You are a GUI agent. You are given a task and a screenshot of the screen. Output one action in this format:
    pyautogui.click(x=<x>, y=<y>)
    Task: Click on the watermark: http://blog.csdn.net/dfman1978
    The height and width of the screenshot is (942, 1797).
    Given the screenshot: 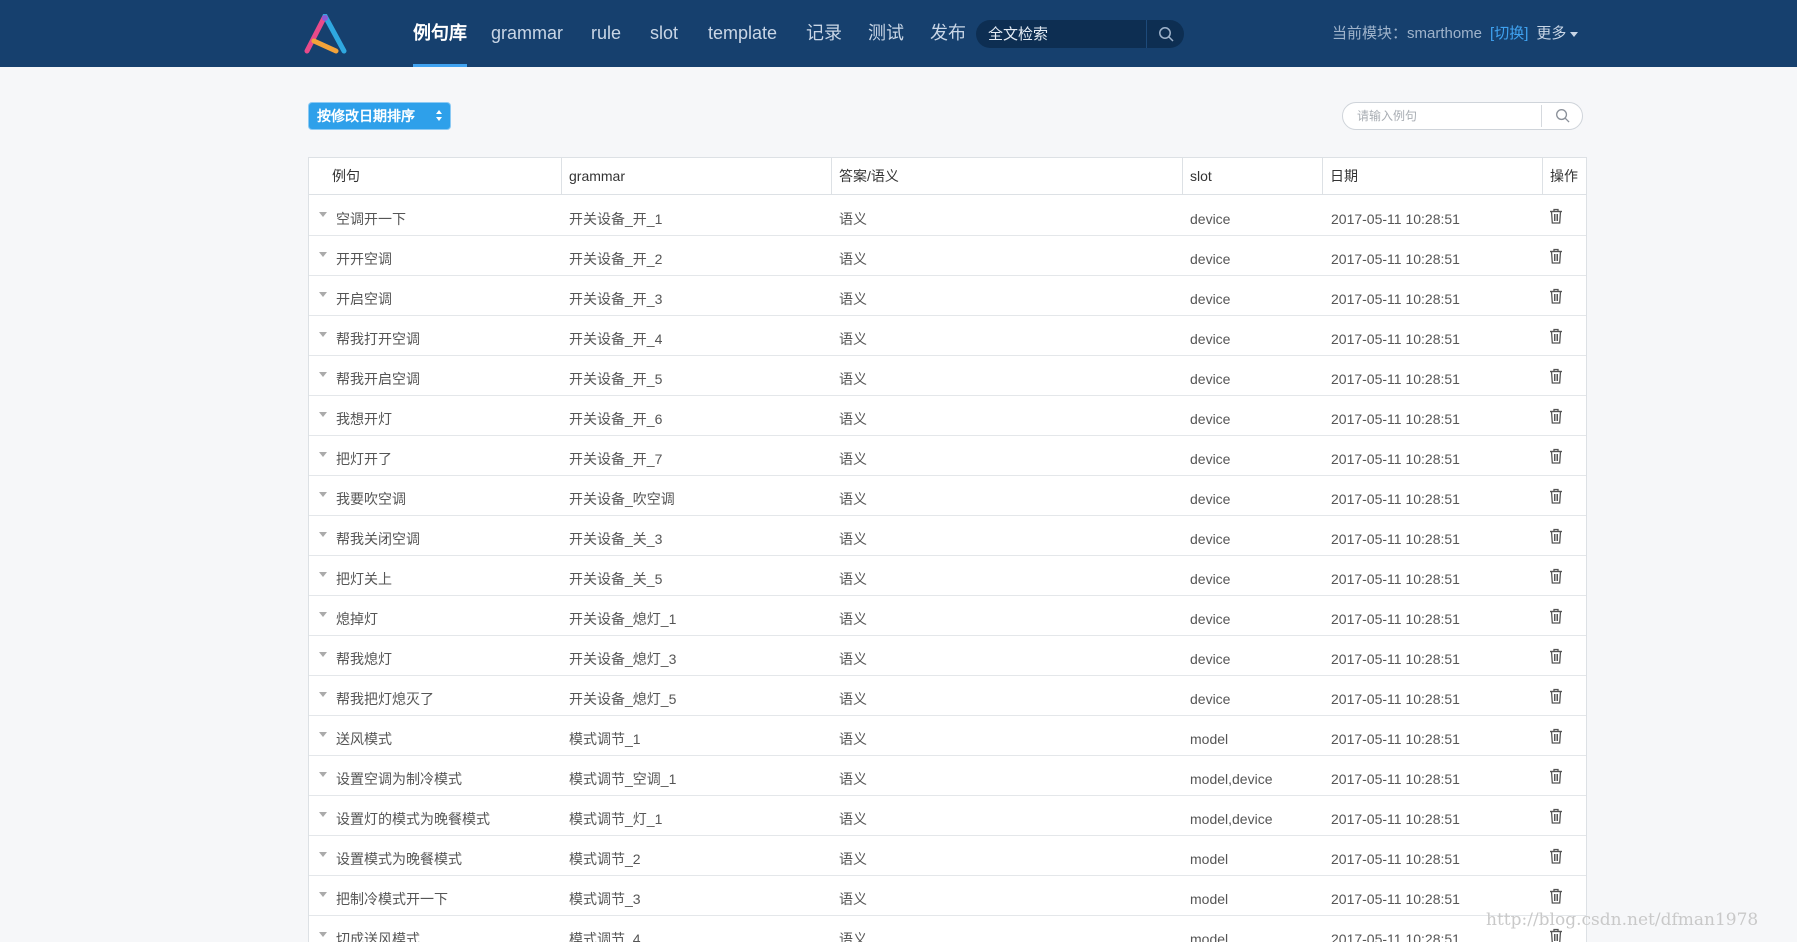 What is the action you would take?
    pyautogui.click(x=1622, y=920)
    